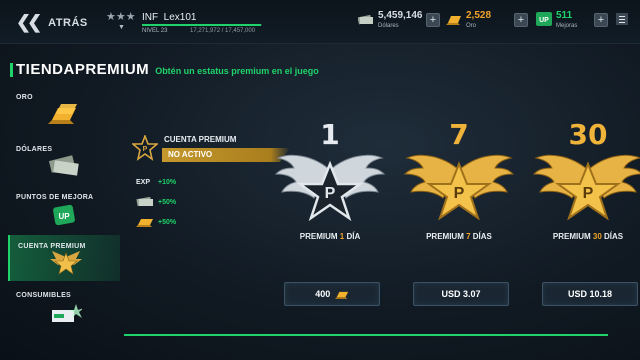 This screenshot has height=360, width=640. Describe the element at coordinates (588, 236) in the screenshot. I see `card-title: PREMIUM 30 DÍAS` at that location.